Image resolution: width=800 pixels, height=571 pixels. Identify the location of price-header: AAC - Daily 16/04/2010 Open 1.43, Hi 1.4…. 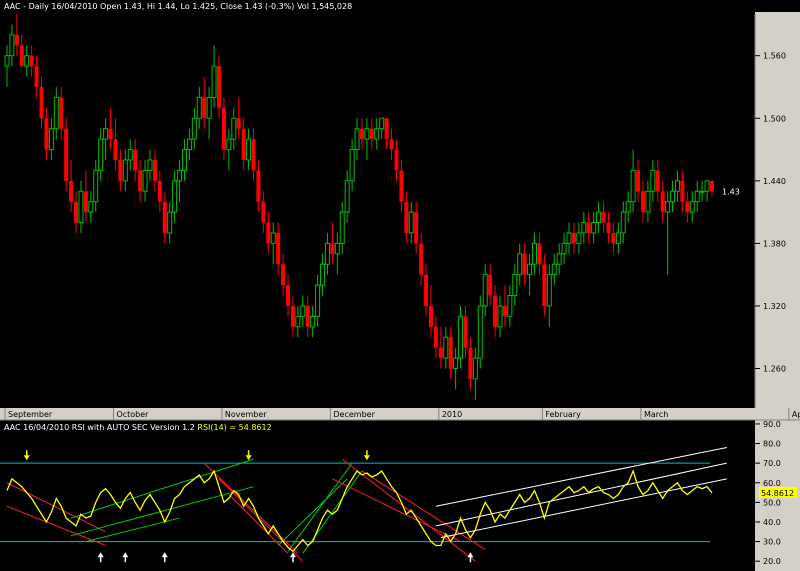
(178, 6).